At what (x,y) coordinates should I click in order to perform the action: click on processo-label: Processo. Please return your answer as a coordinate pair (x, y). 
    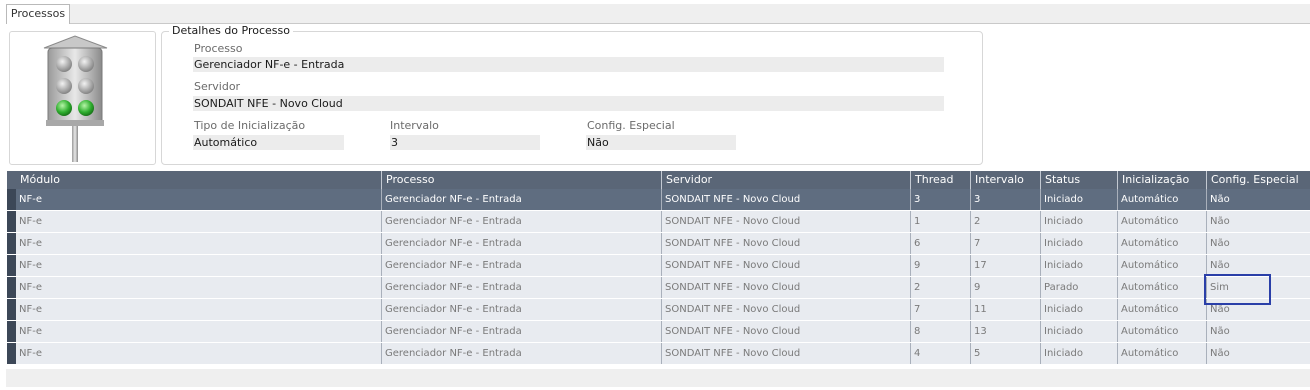
    Looking at the image, I should click on (218, 48).